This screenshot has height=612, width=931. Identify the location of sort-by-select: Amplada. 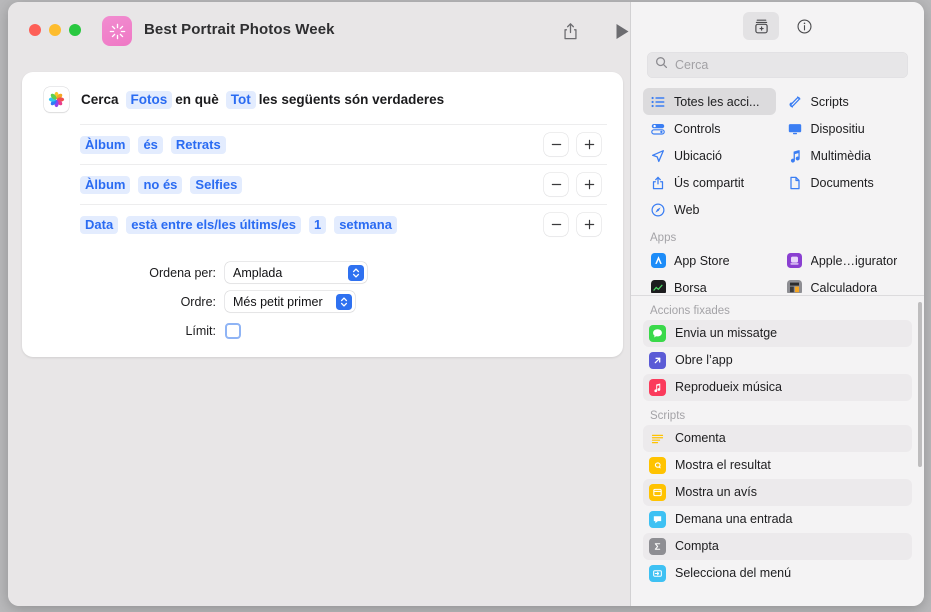
(296, 272).